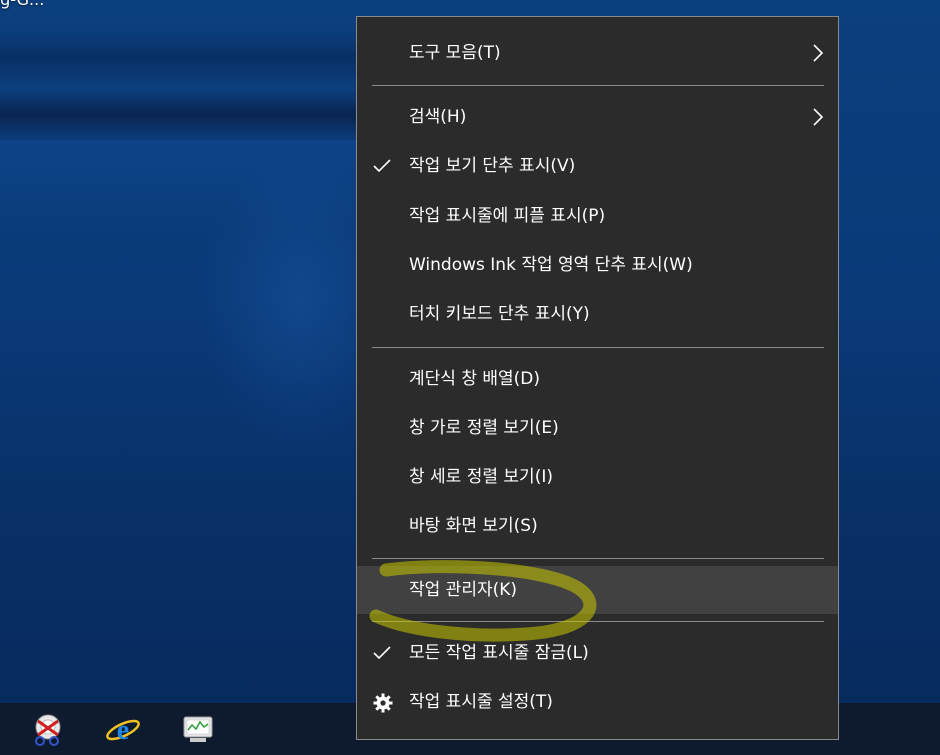  I want to click on menu-item-task-view-button: 작업 보기 단추 표시(V), so click(597, 166).